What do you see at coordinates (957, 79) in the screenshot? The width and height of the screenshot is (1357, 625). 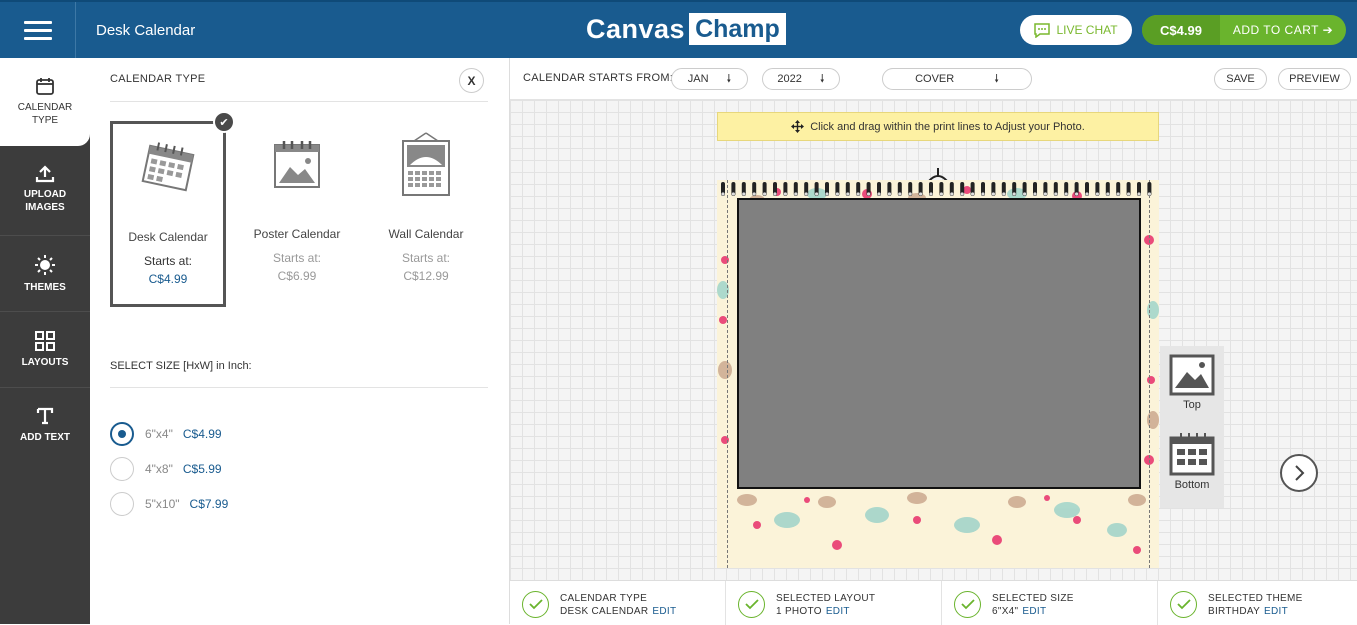 I see `page-select: COVER 🠗` at bounding box center [957, 79].